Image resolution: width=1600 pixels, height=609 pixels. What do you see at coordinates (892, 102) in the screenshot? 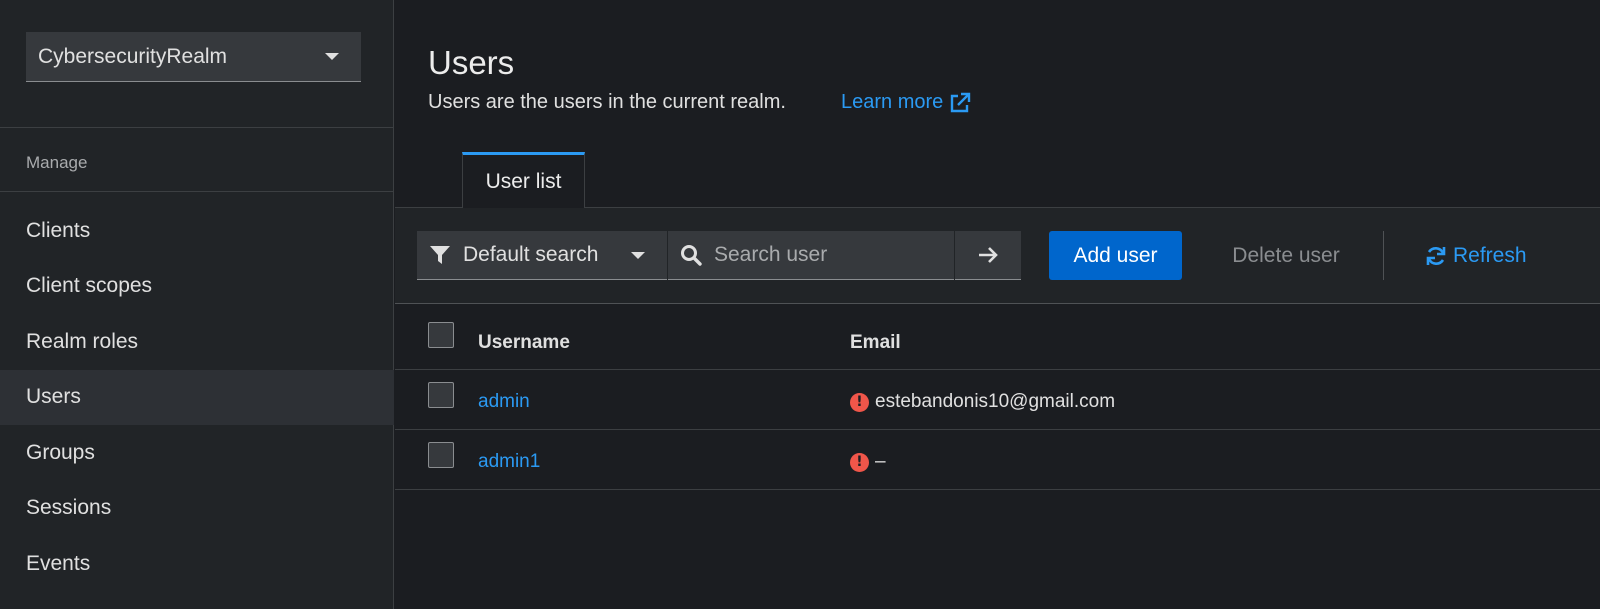
I see `learn-more-label: Learn more` at bounding box center [892, 102].